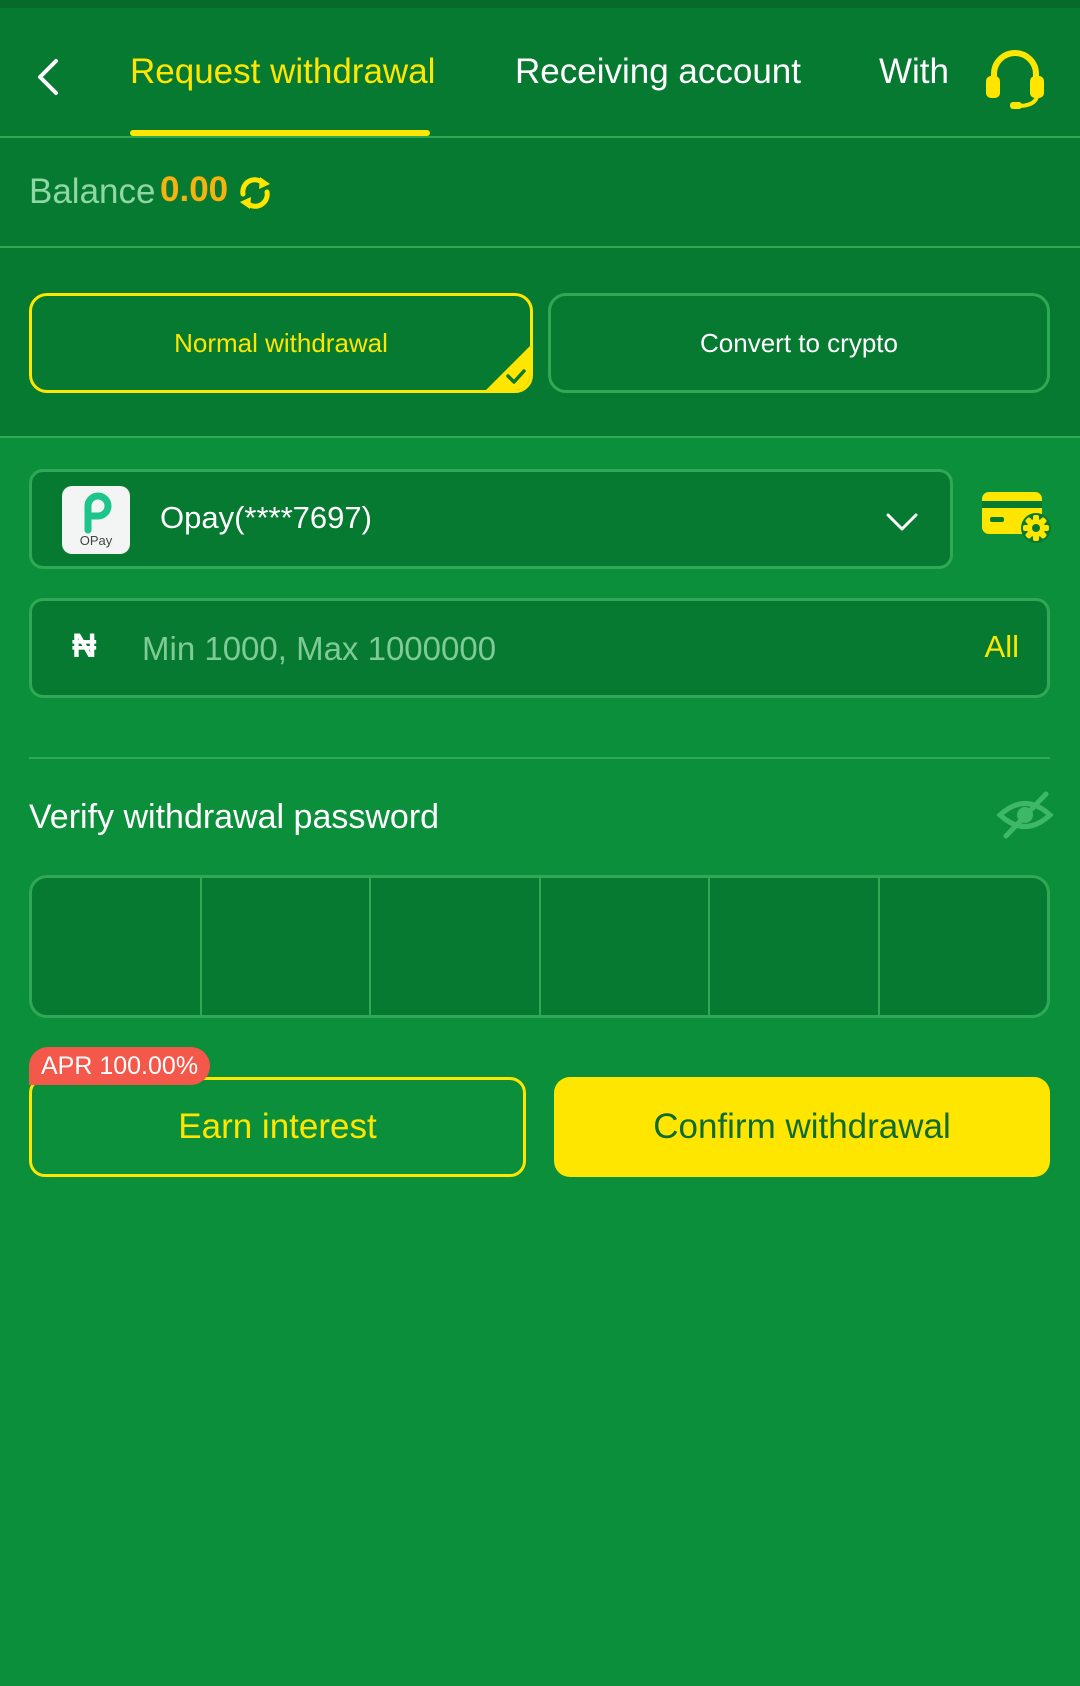  Describe the element at coordinates (540, 343) in the screenshot. I see `withdraw-mode-bar: Normal withdrawal Convert to crypto` at that location.